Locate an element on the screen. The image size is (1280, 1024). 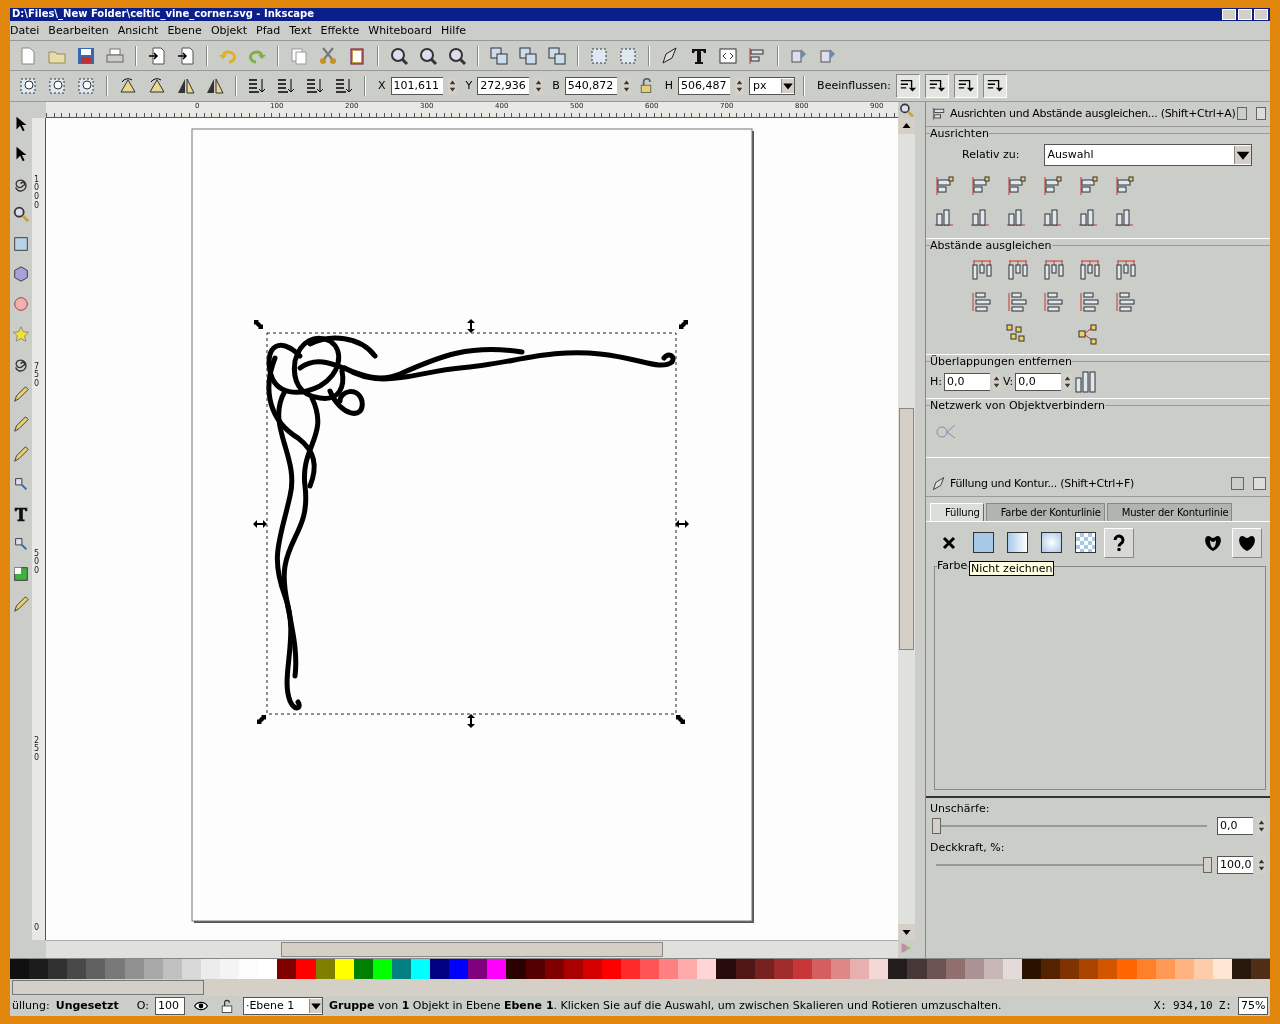
menu-item: Ebene is located at coordinates (189, 30).